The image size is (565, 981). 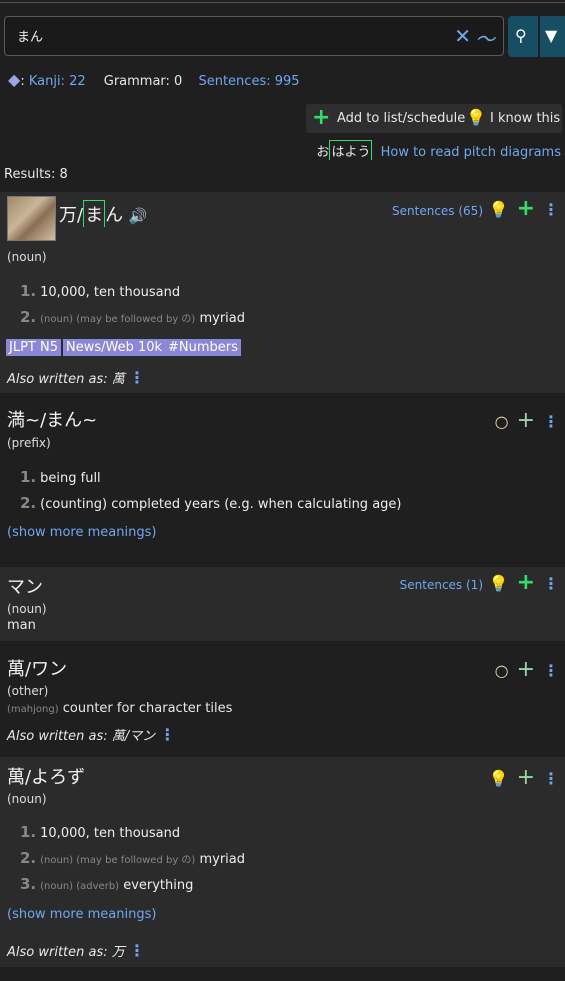 I want to click on results-count: Results: 8, so click(x=36, y=174).